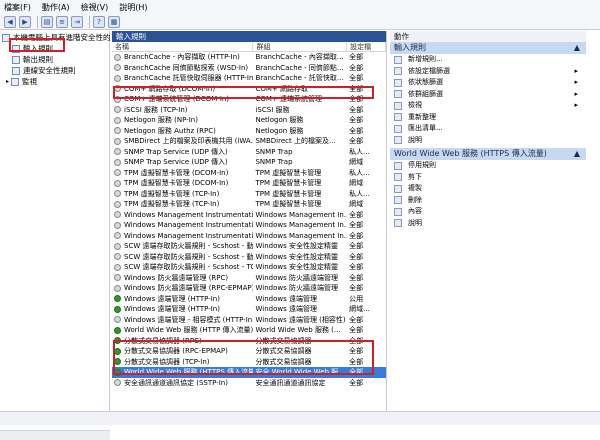  I want to click on table-row: SNMP Trap Service (UDP 傳入) SNMP Trap 網域, so click(249, 162).